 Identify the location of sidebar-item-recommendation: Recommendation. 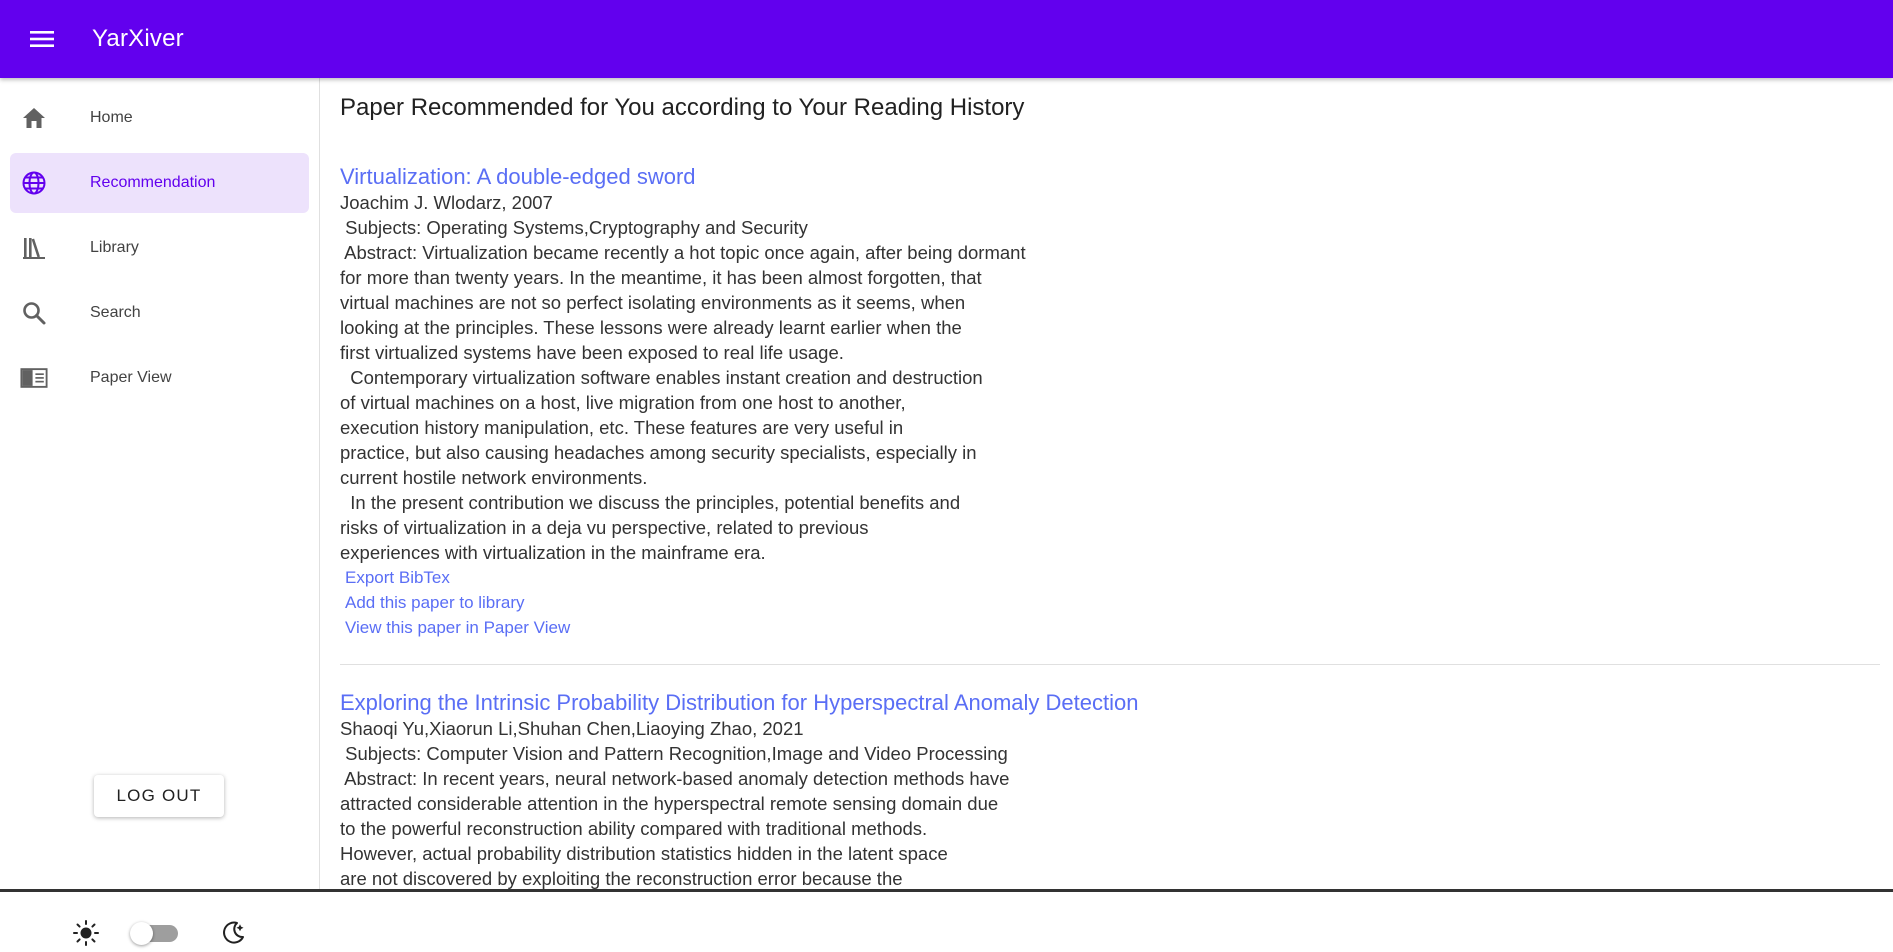
(159, 183).